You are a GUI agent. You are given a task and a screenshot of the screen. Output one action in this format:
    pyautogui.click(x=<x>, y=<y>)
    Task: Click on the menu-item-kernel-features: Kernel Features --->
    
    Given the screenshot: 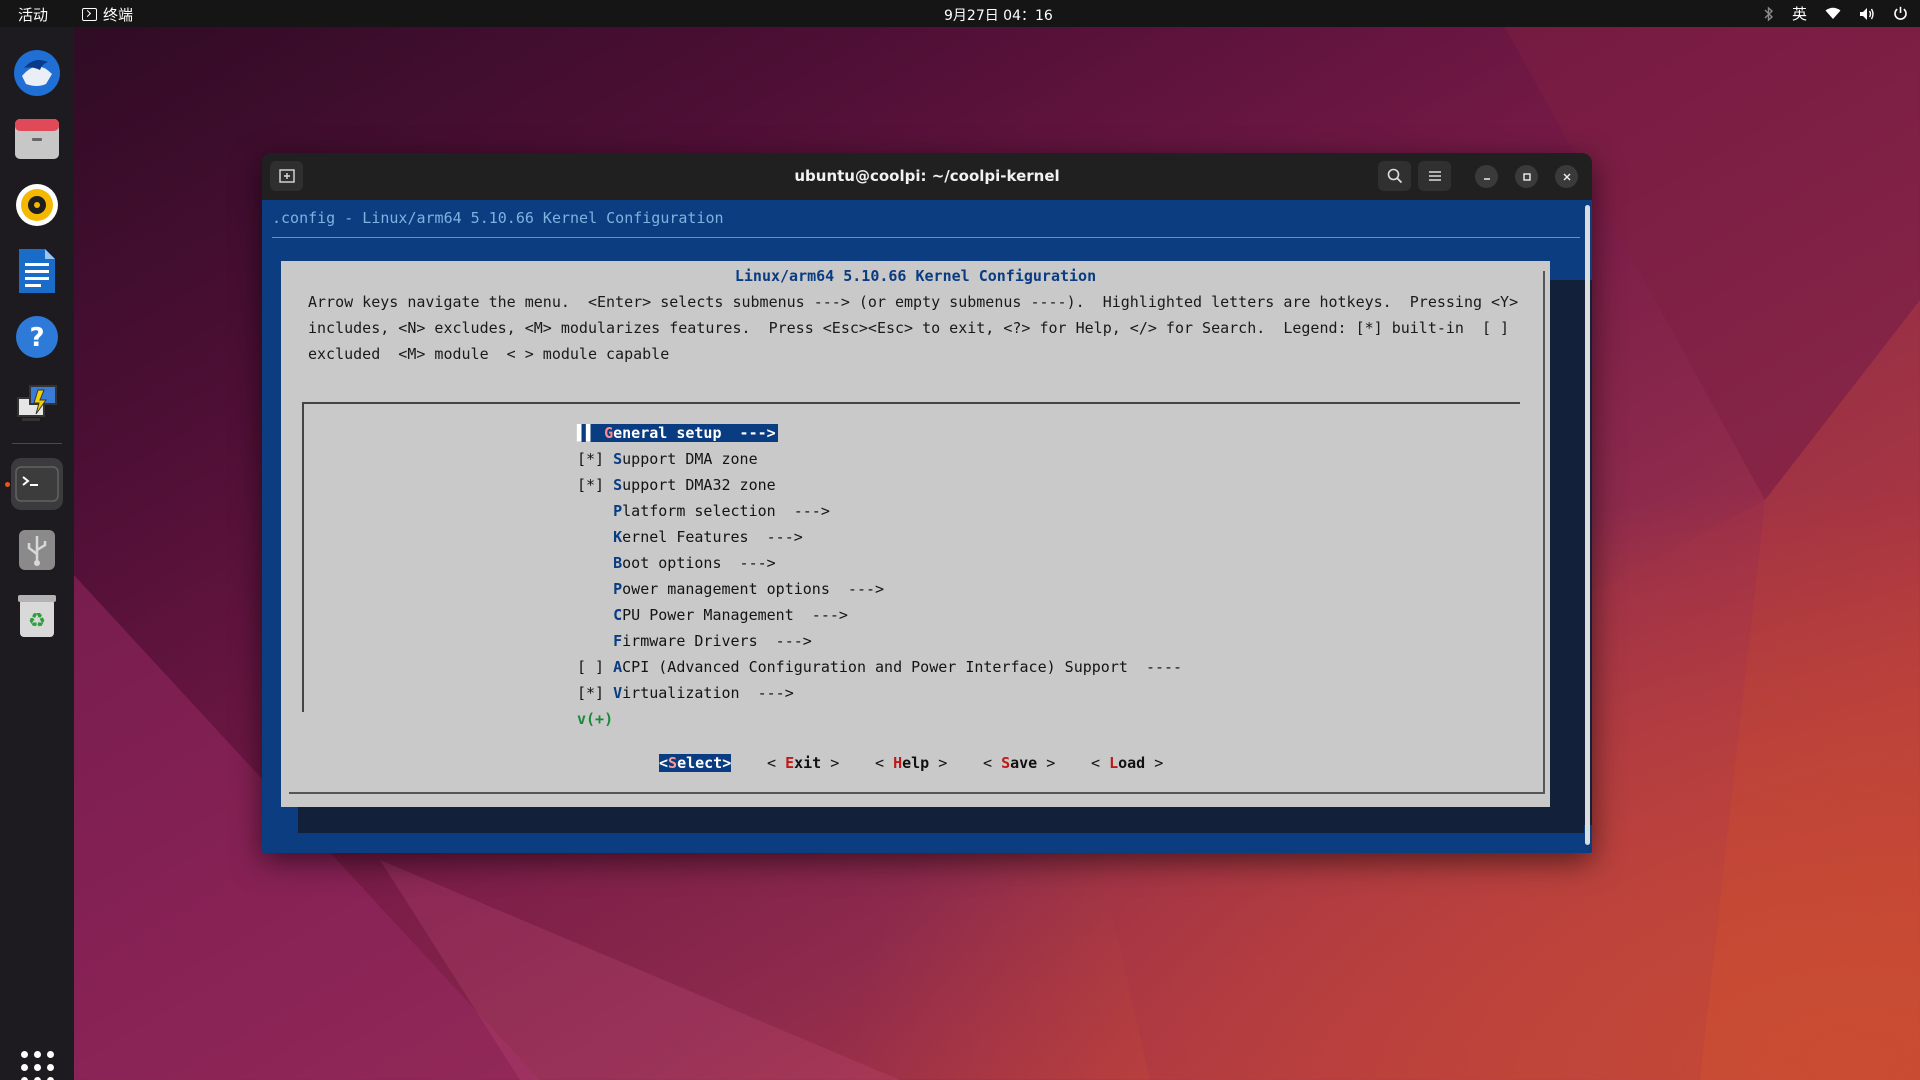 What is the action you would take?
    pyautogui.click(x=690, y=537)
    